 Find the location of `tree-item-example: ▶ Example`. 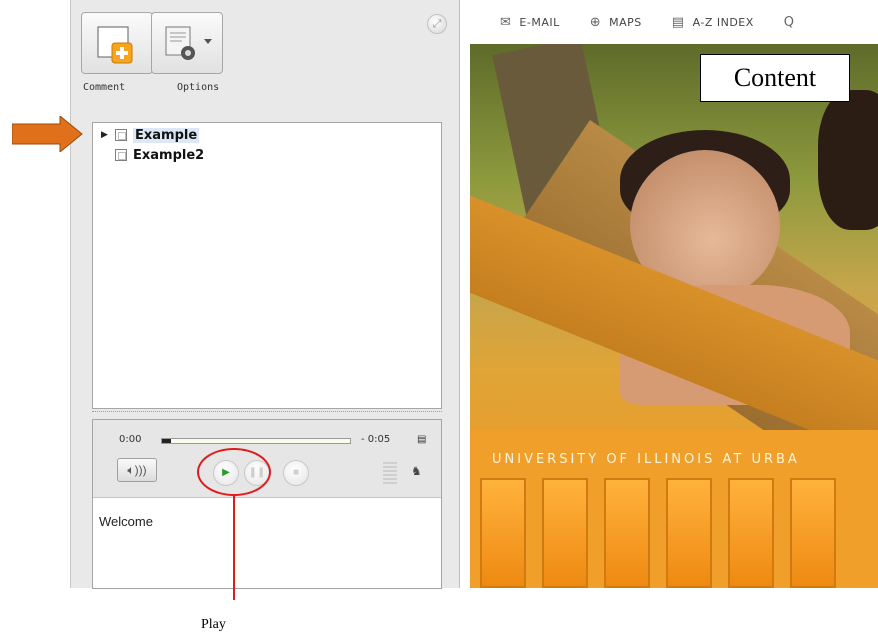

tree-item-example: ▶ Example is located at coordinates (150, 135).